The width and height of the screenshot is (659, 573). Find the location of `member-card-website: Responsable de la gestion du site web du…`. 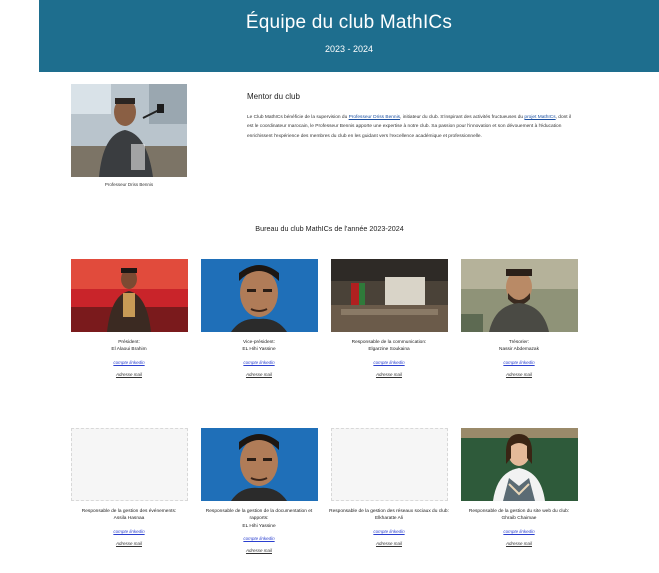

member-card-website: Responsable de la gestion du site web du… is located at coordinates (519, 487).